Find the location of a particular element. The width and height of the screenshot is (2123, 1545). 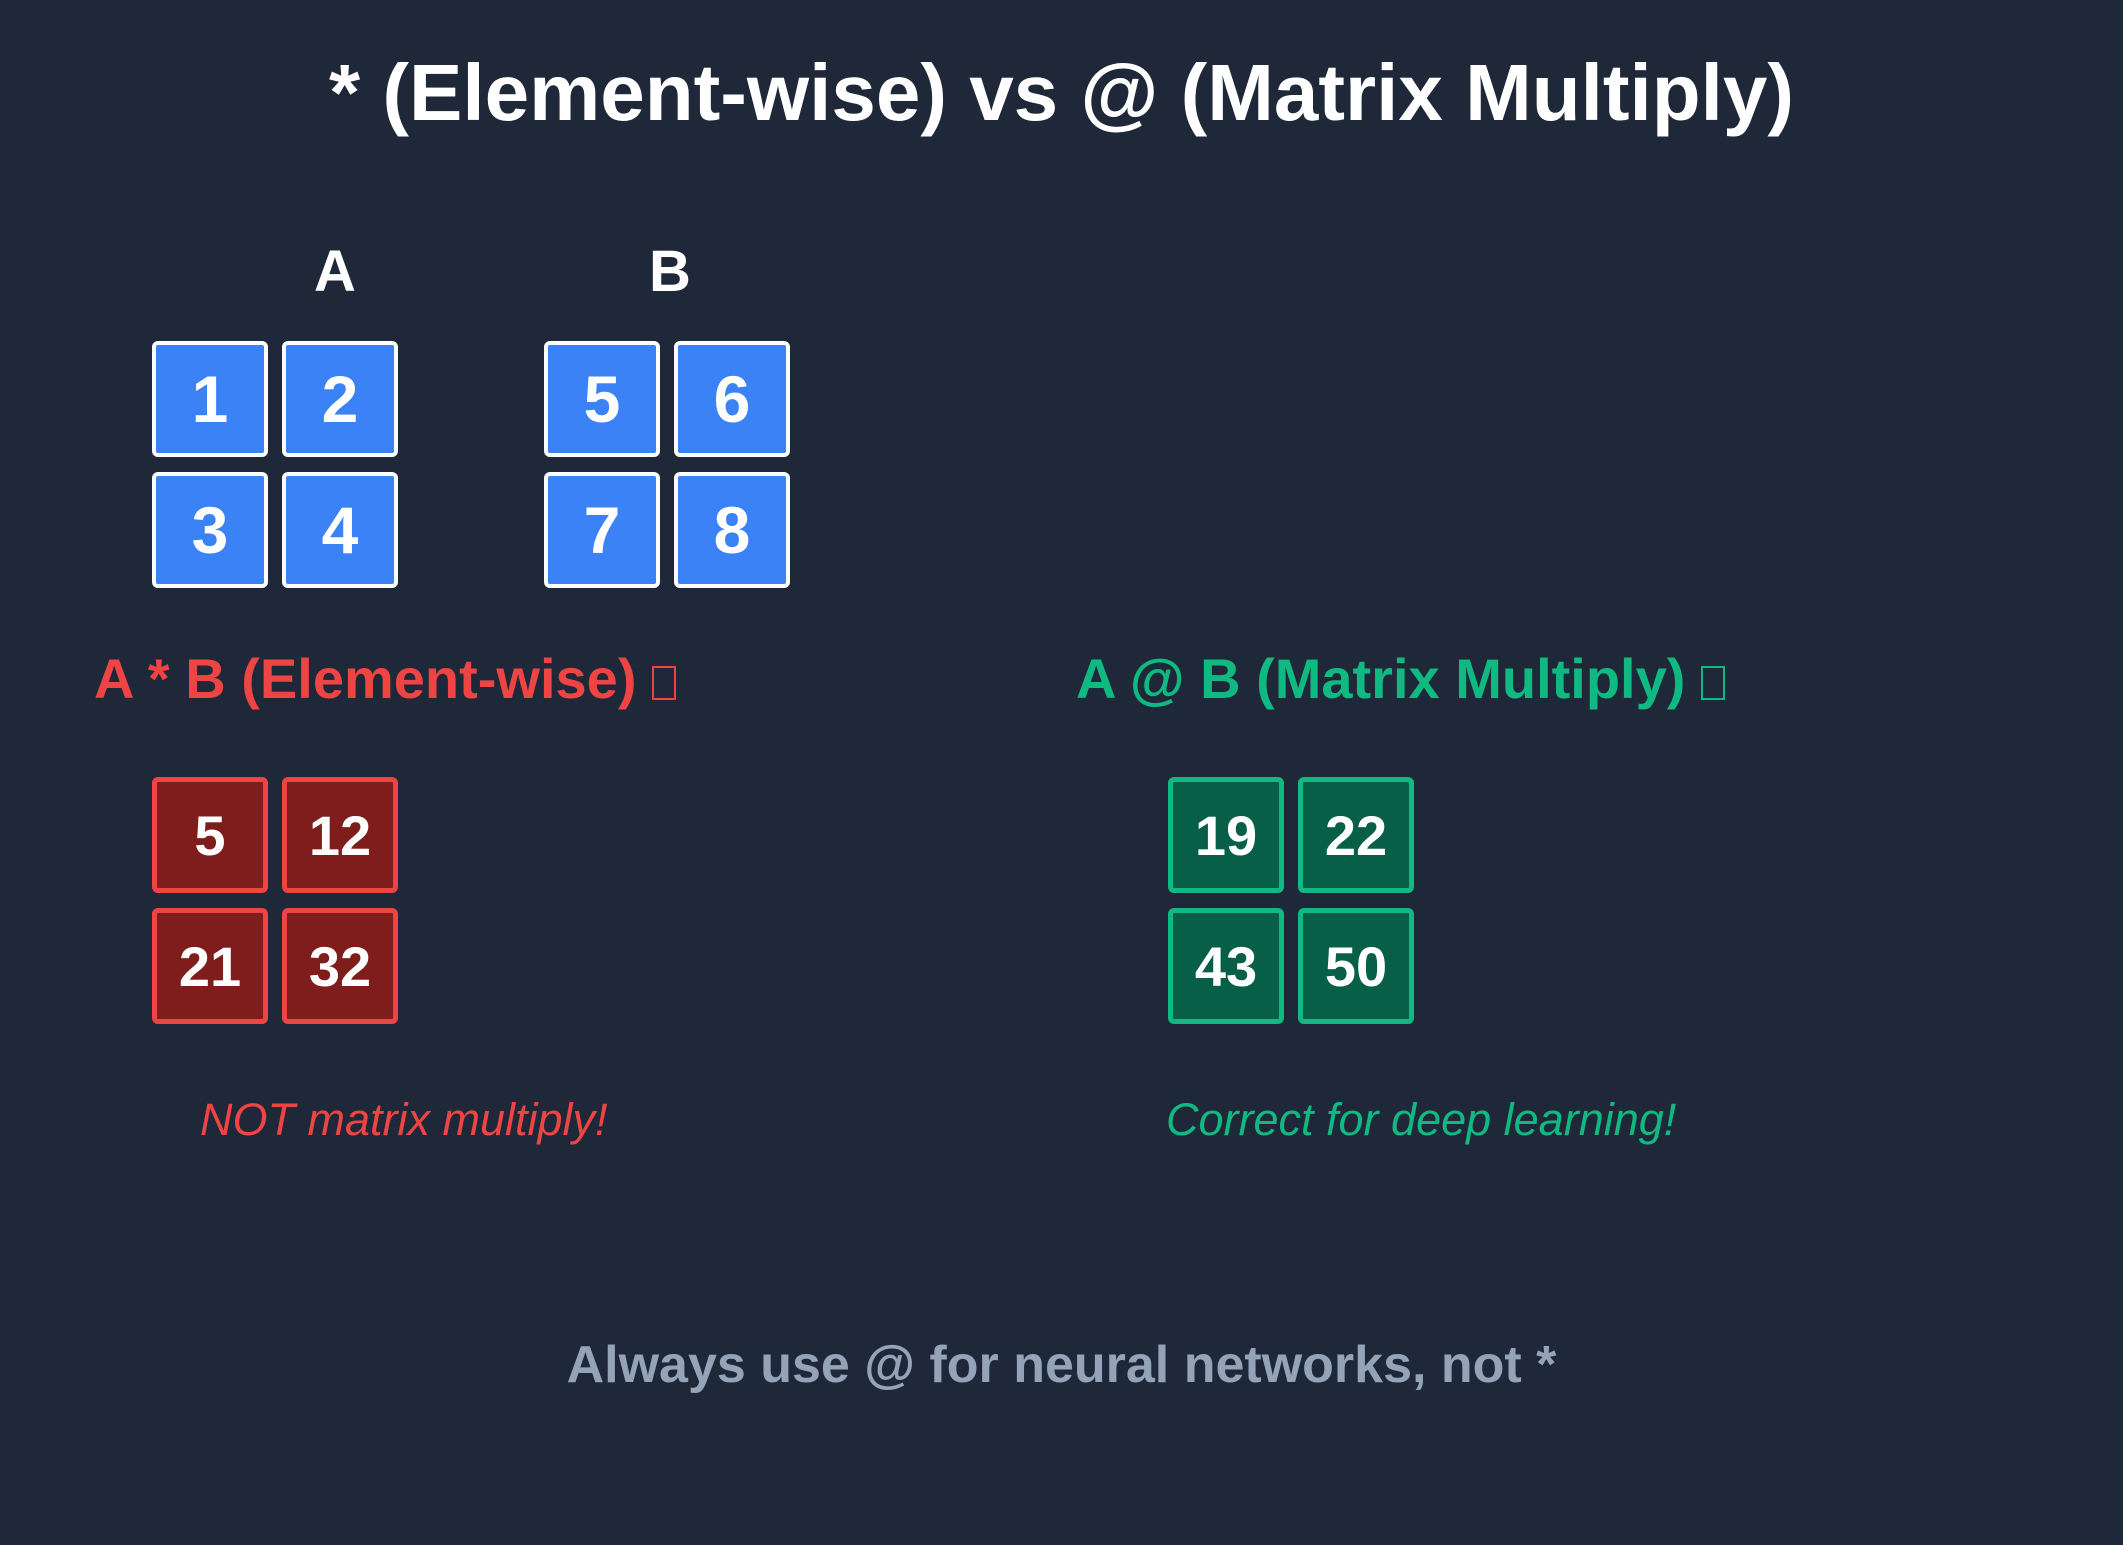

matrix-b-cell: 7 is located at coordinates (602, 530).